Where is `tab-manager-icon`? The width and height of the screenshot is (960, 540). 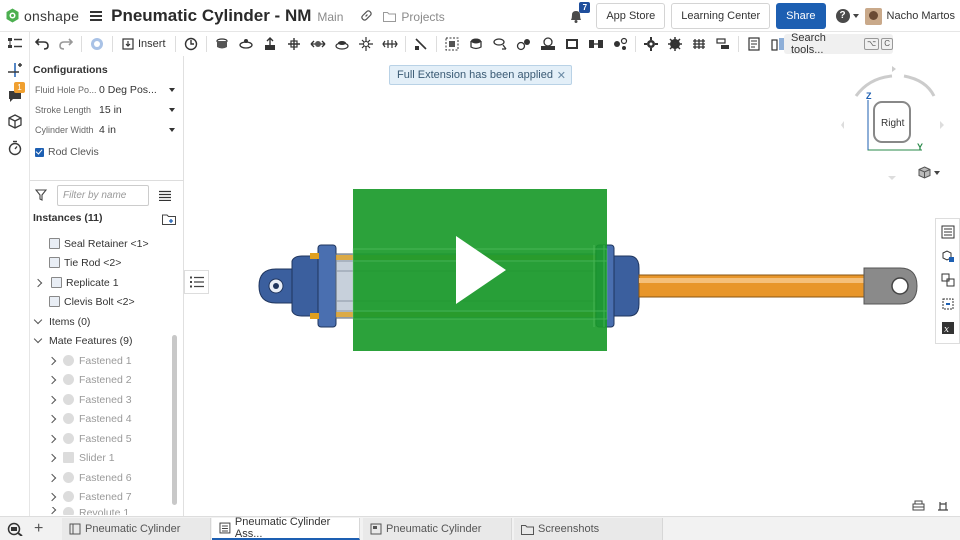
tab-manager-icon is located at coordinates (15, 529).